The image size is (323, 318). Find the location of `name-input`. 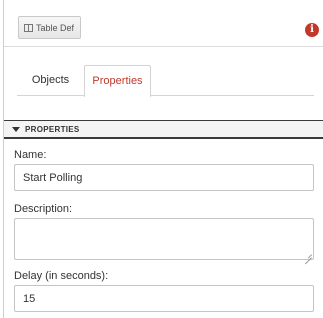

name-input is located at coordinates (164, 177).